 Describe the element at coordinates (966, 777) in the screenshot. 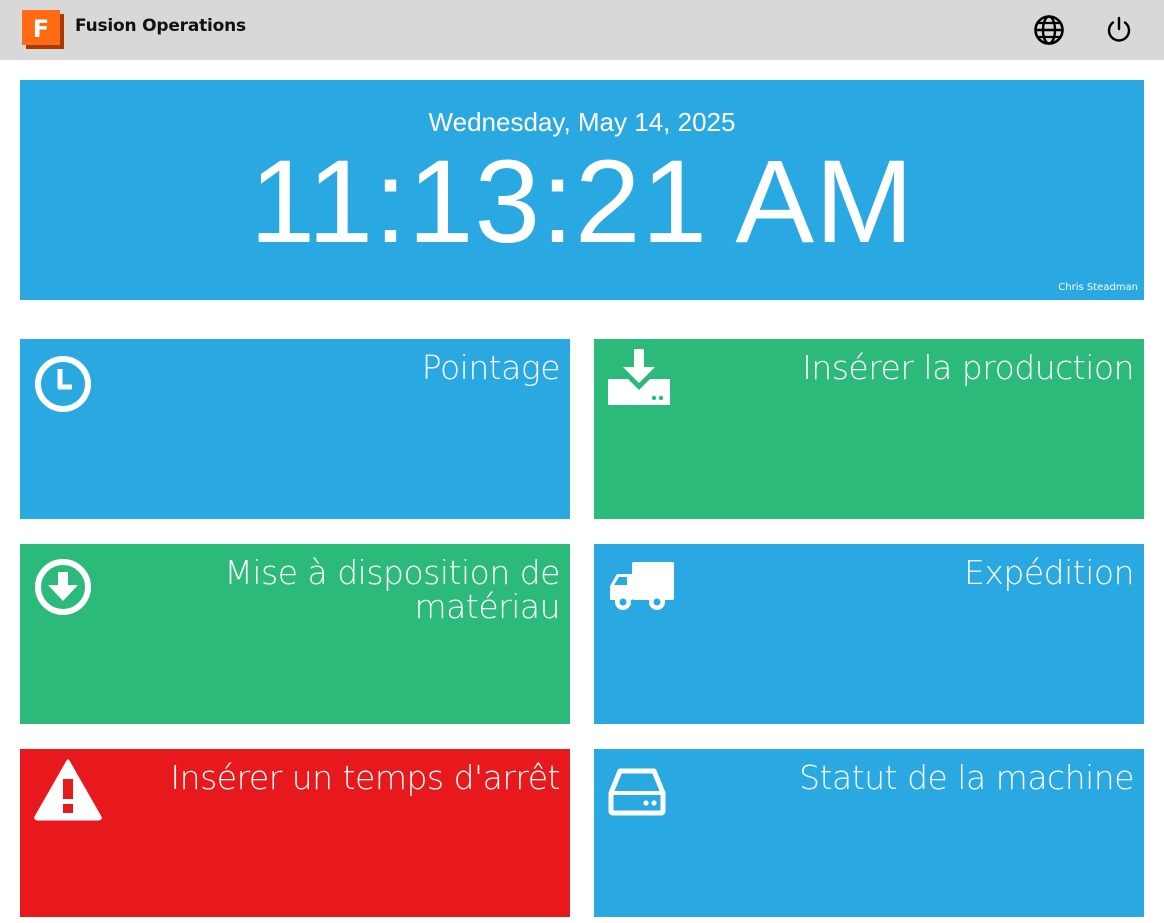

I see `tile-label: Statut de la machine` at that location.